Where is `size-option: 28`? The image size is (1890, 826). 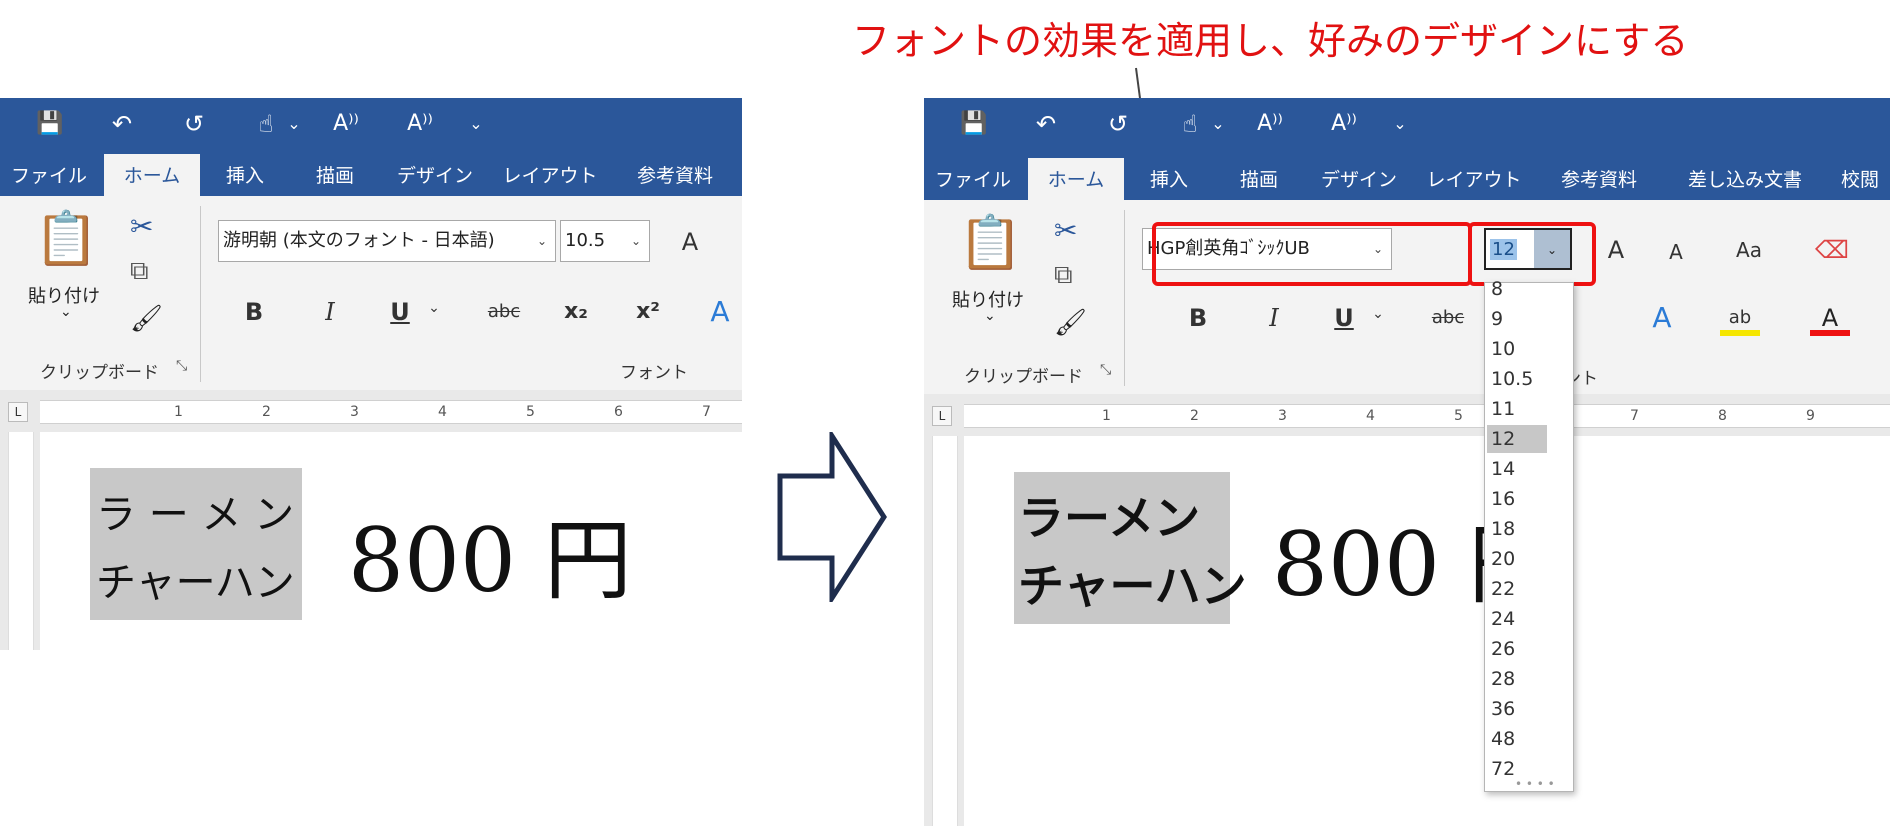 size-option: 28 is located at coordinates (1503, 679).